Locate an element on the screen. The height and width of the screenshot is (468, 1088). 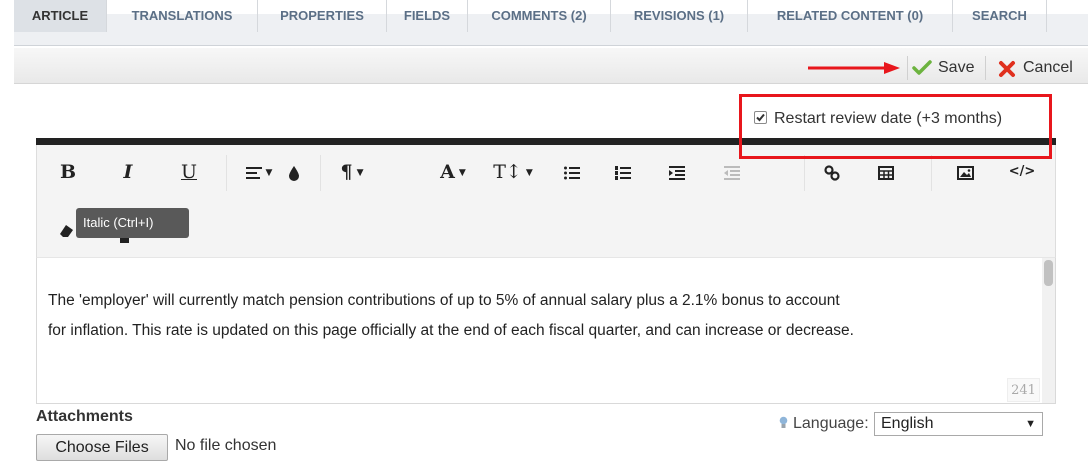
bold-button: B is located at coordinates (68, 172).